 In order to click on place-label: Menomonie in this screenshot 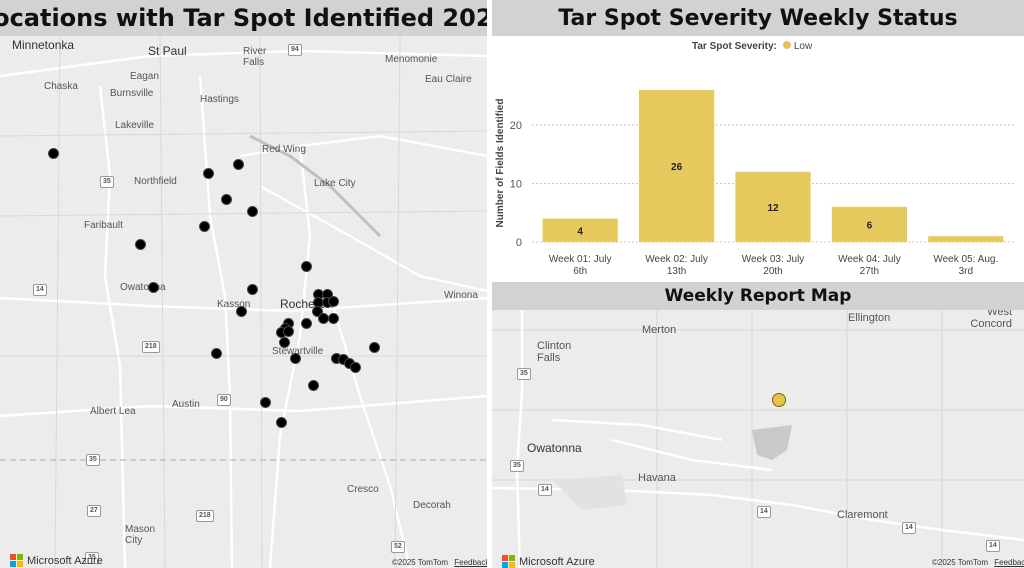, I will do `click(411, 59)`.